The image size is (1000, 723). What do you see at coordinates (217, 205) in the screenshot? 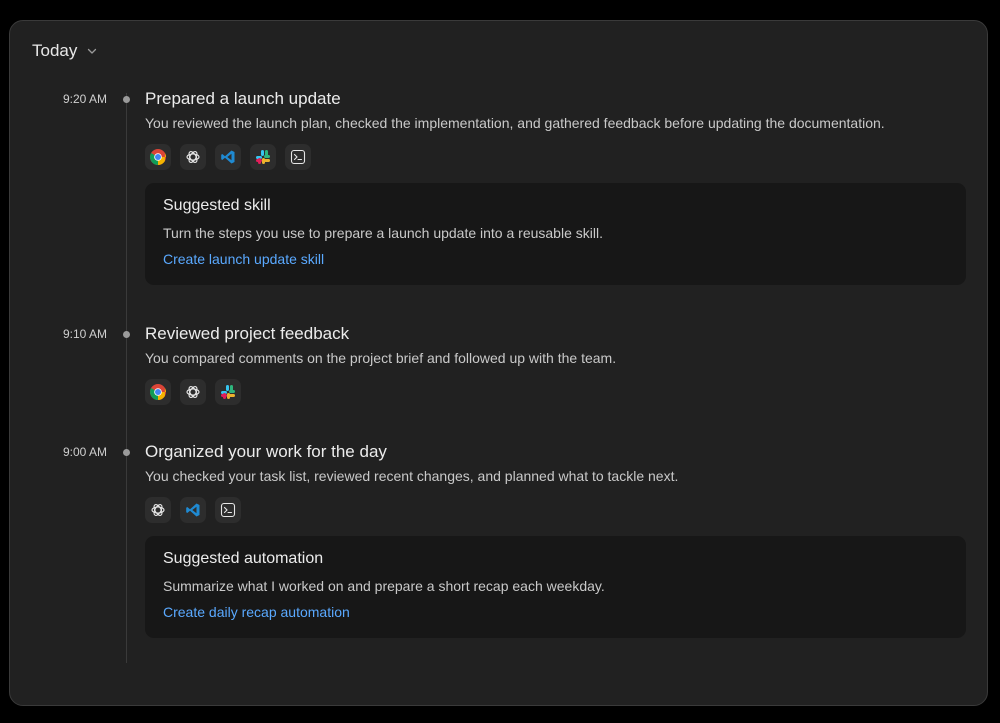
I see `suggestion-title: Suggested skill` at bounding box center [217, 205].